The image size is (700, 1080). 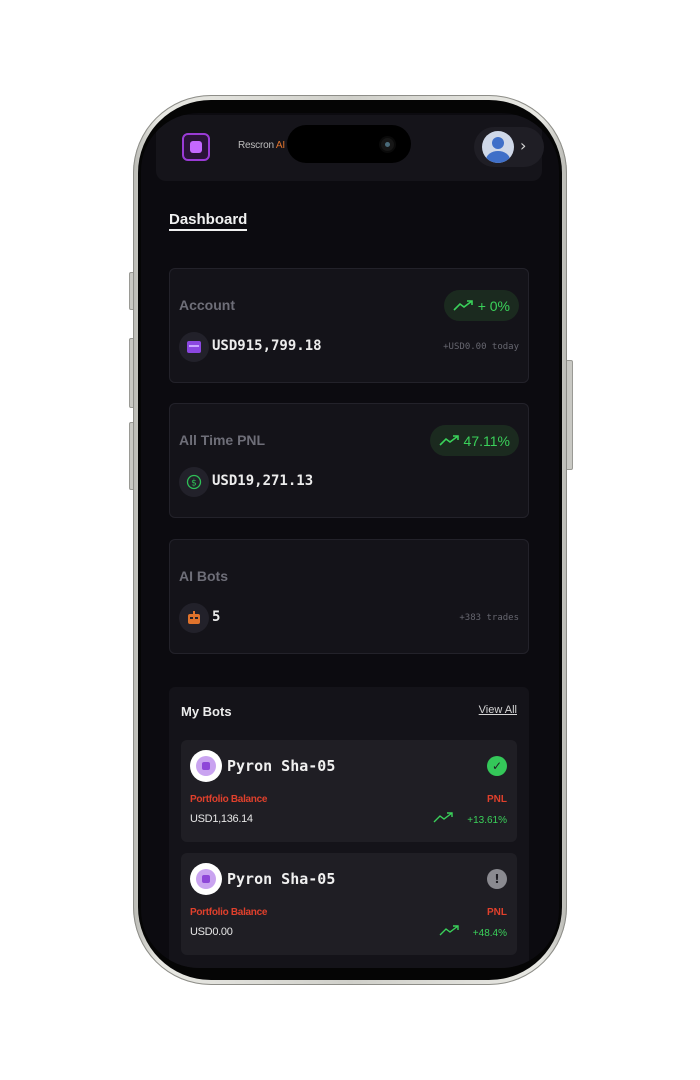 What do you see at coordinates (194, 618) in the screenshot?
I see `robot-icon` at bounding box center [194, 618].